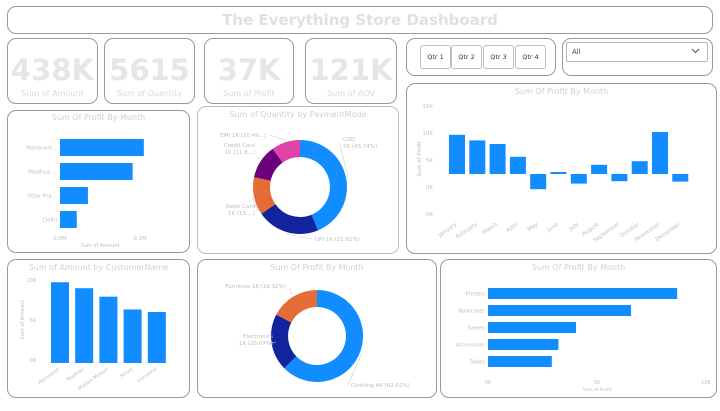 Image resolution: width=720 pixels, height=411 pixels. Describe the element at coordinates (476, 295) in the screenshot. I see `category-label: Printers` at that location.